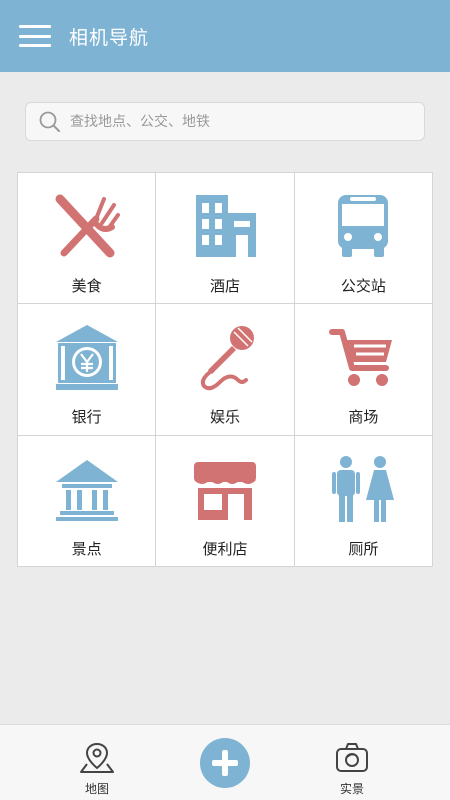  I want to click on category-hotel: 酒店, so click(225, 238).